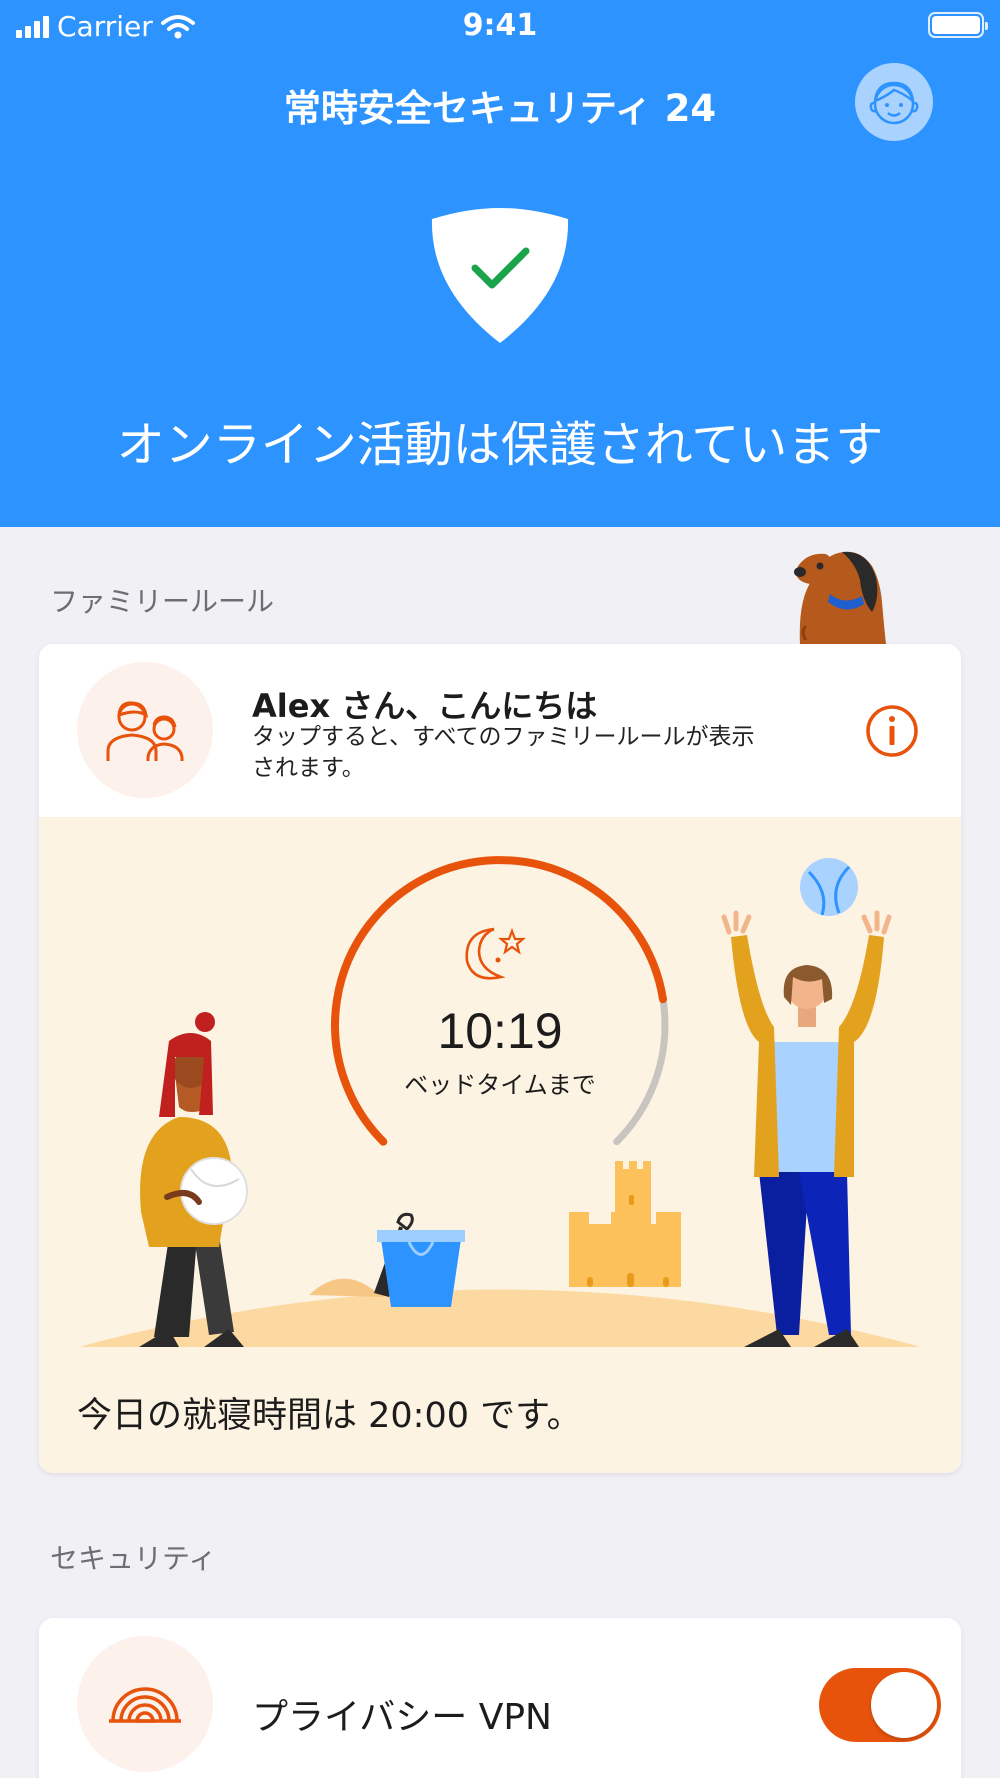  I want to click on moon-stars-icon, so click(496, 953).